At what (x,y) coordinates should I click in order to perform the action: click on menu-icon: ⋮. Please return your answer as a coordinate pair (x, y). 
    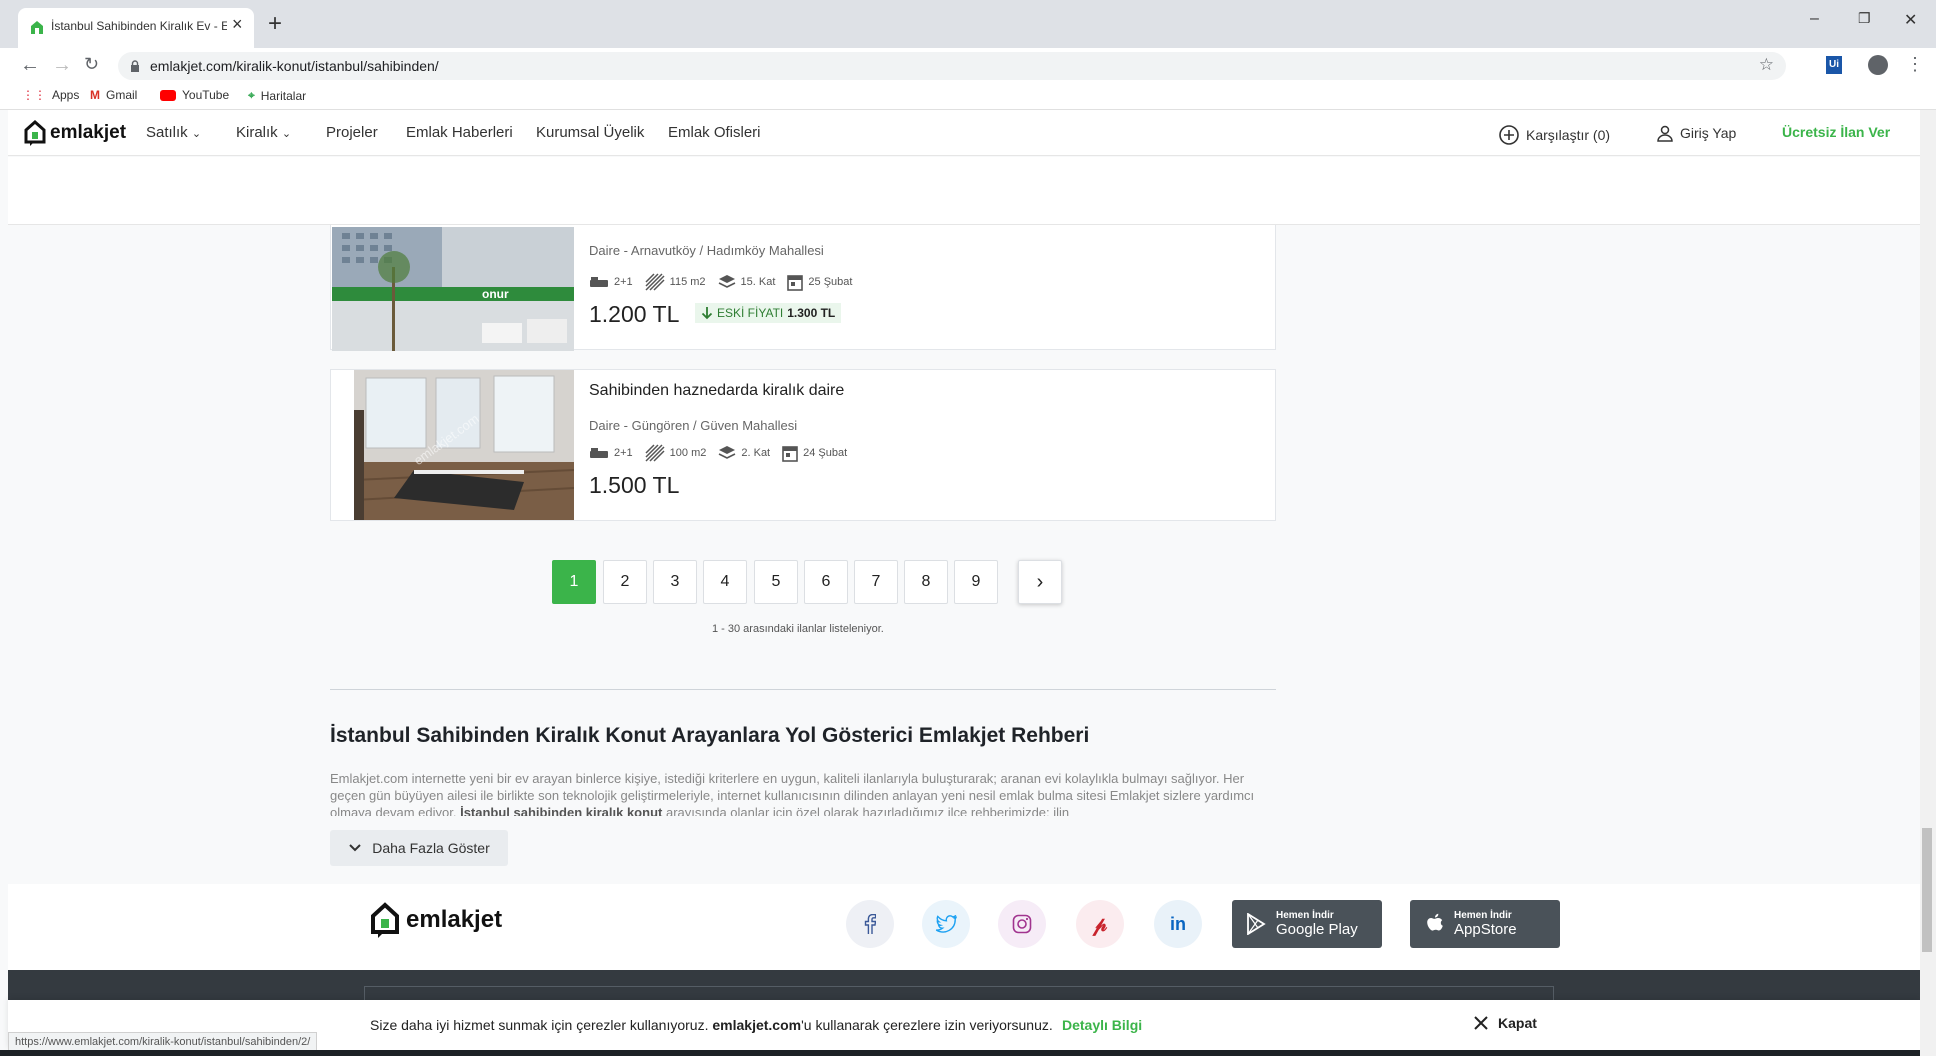
    Looking at the image, I should click on (1915, 64).